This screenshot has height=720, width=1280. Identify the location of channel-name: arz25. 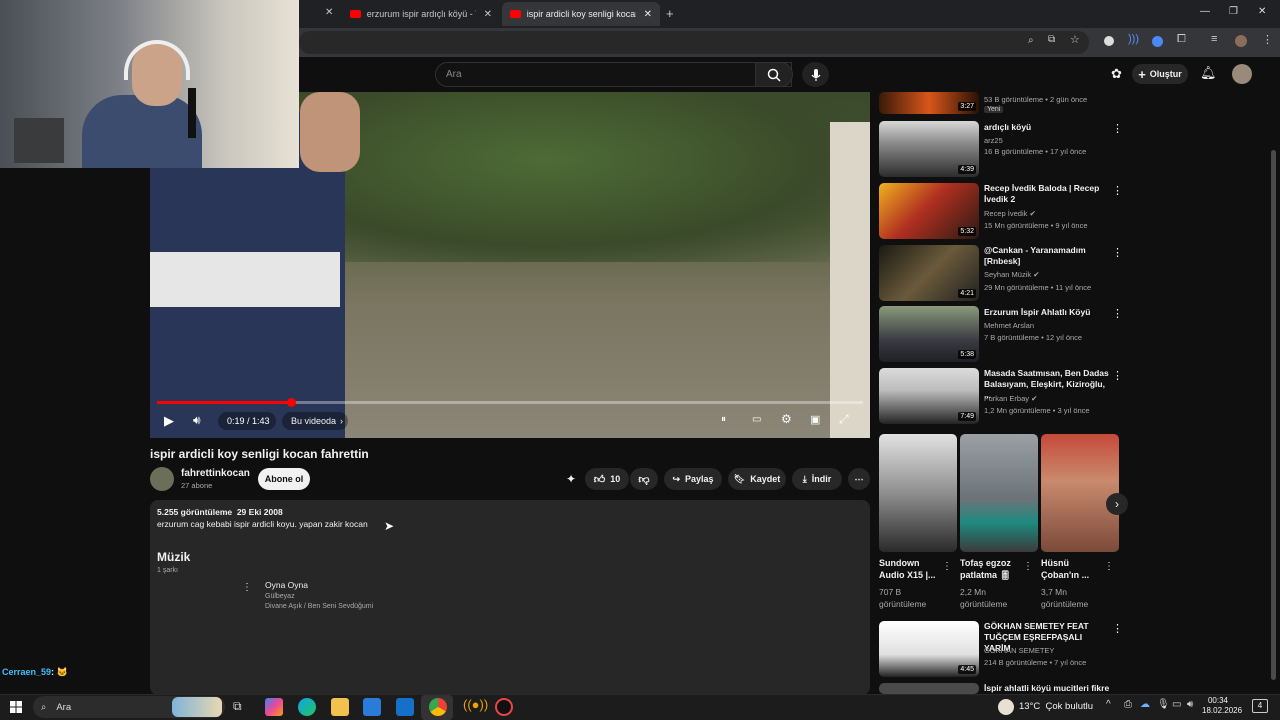
(993, 140).